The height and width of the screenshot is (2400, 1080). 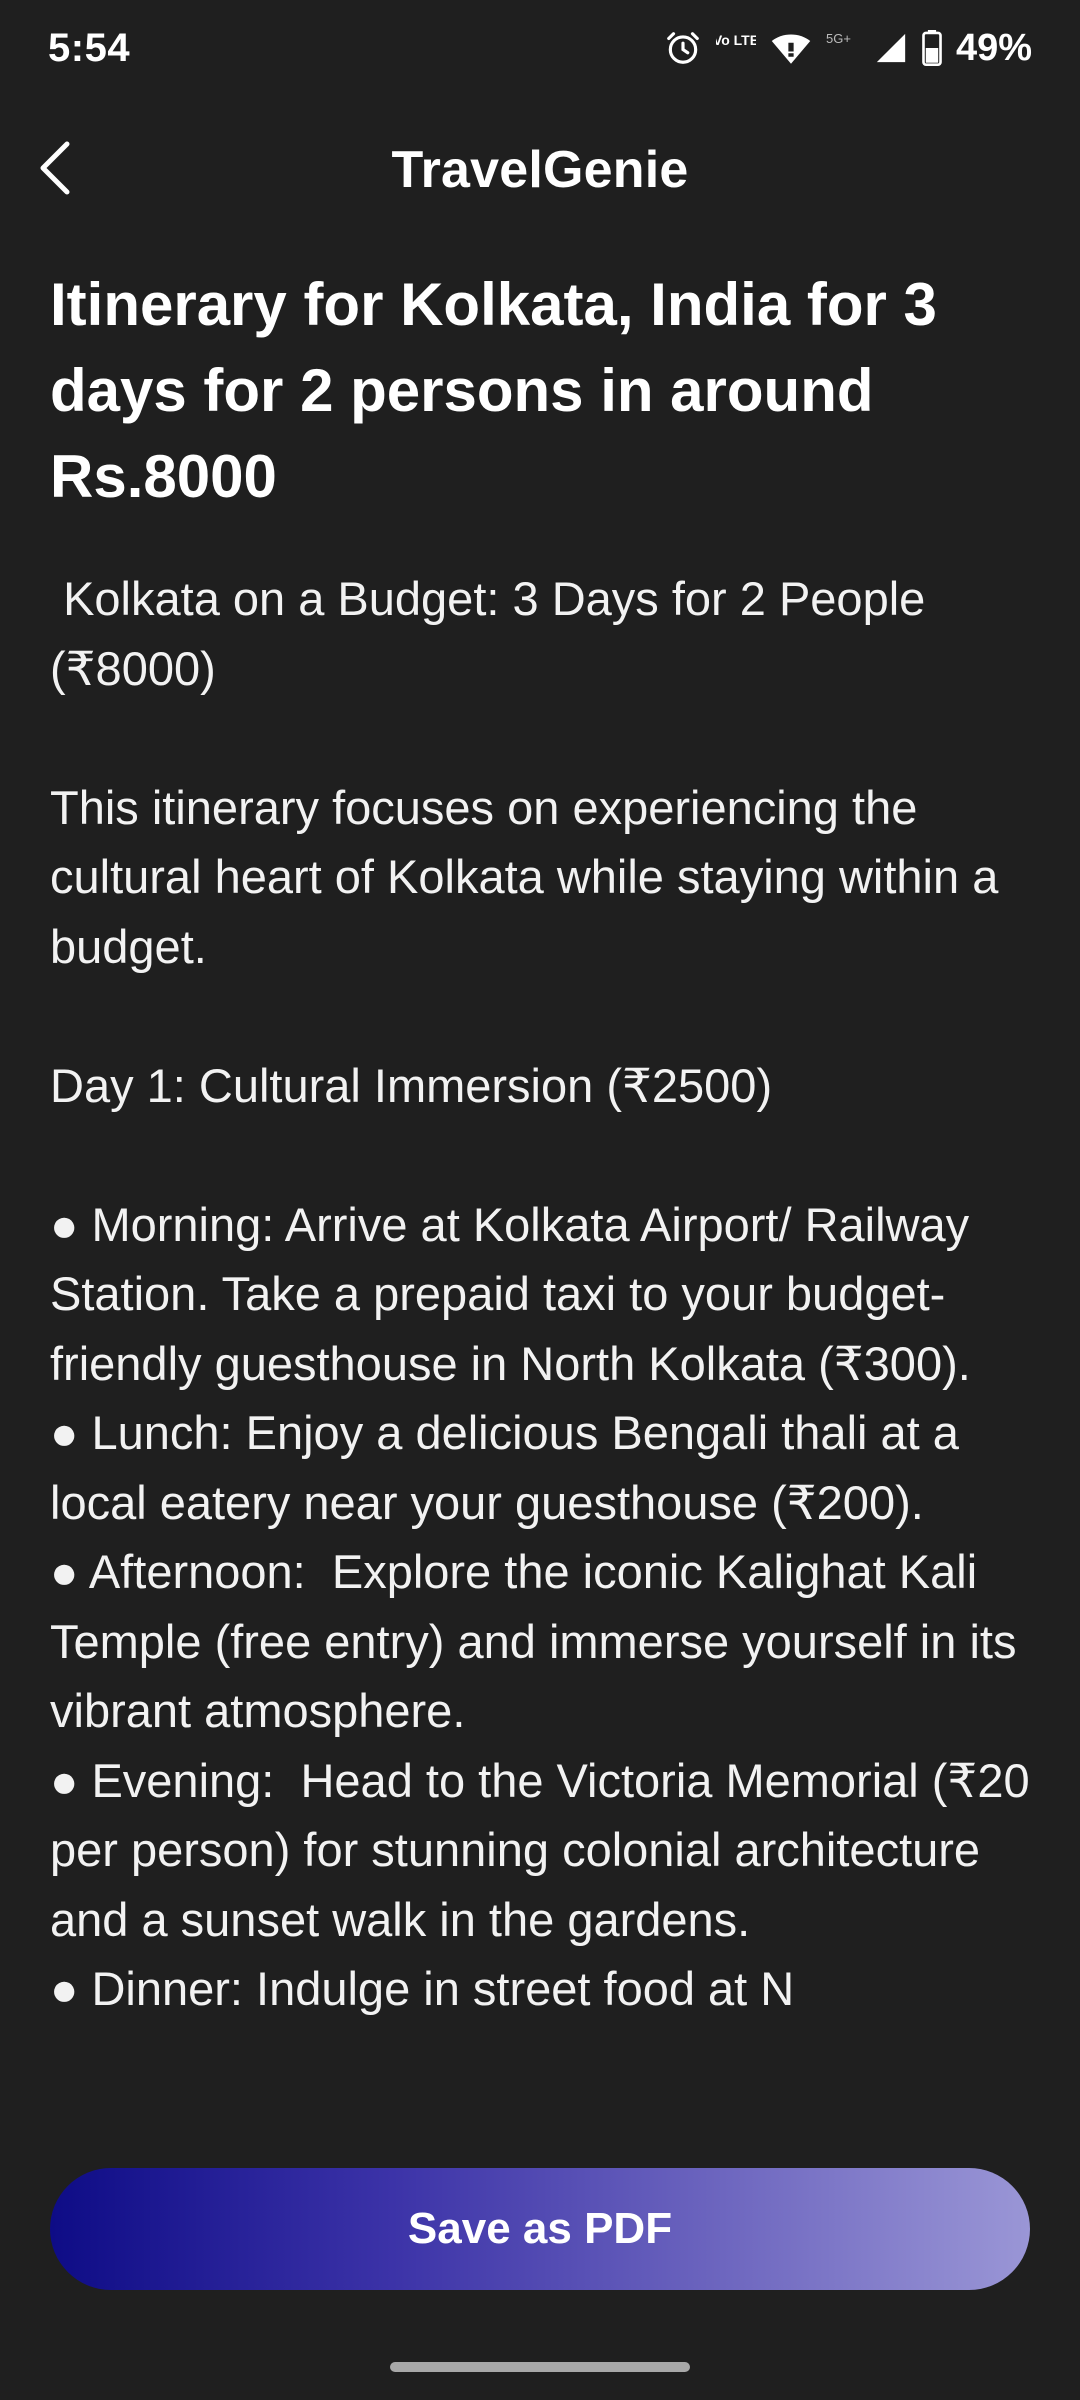 I want to click on gesture-nav-bar, so click(x=540, y=2367).